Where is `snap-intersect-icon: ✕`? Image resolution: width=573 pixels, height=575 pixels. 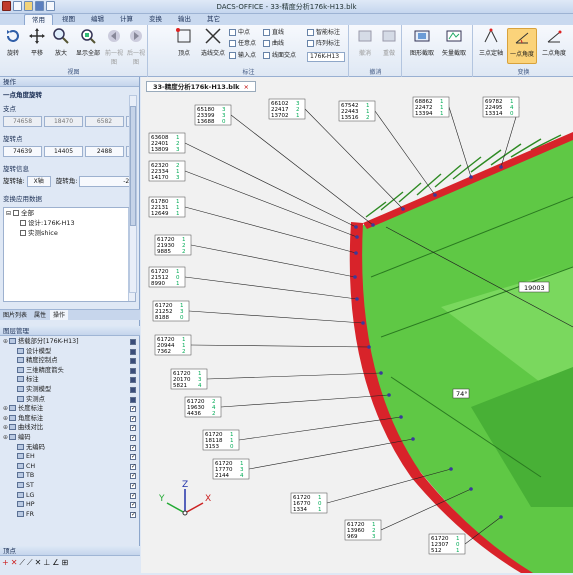
snap-intersect-icon: ✕ is located at coordinates (38, 562).